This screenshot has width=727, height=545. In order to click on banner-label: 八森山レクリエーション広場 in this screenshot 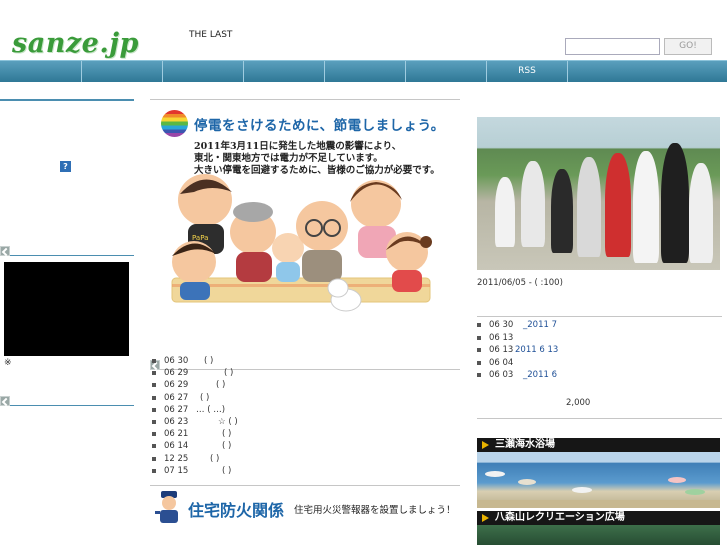, I will do `click(560, 517)`.